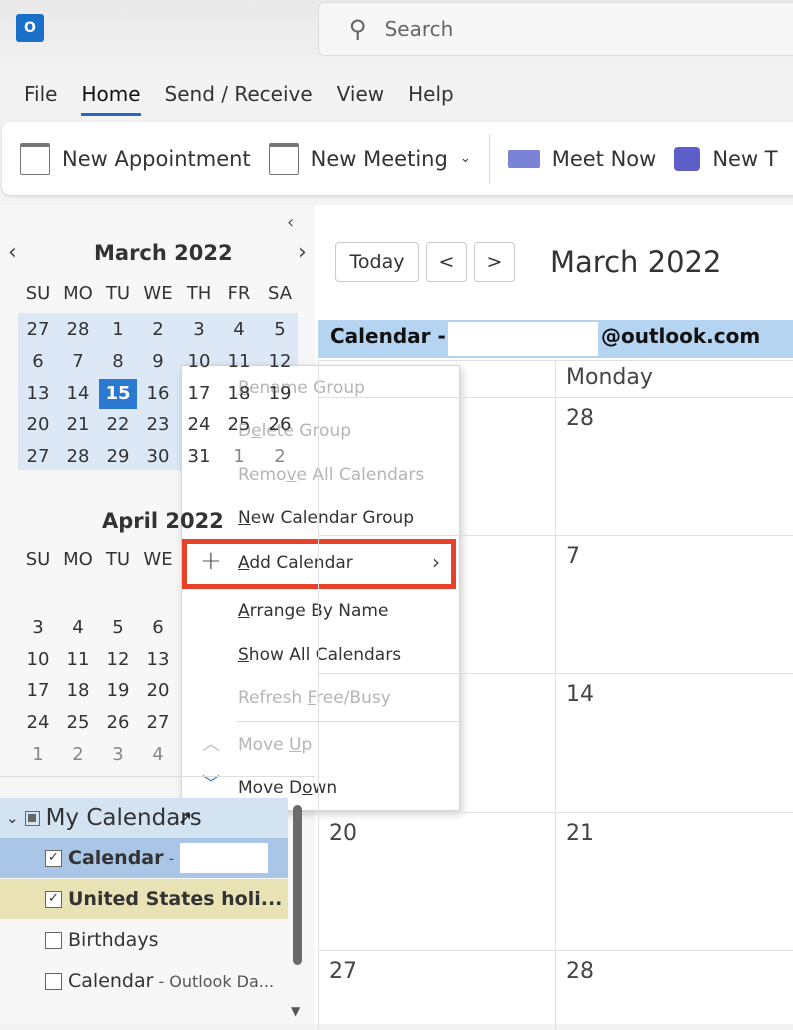  What do you see at coordinates (12, 252) in the screenshot?
I see `mini-cal-prev-icon: ‹` at bounding box center [12, 252].